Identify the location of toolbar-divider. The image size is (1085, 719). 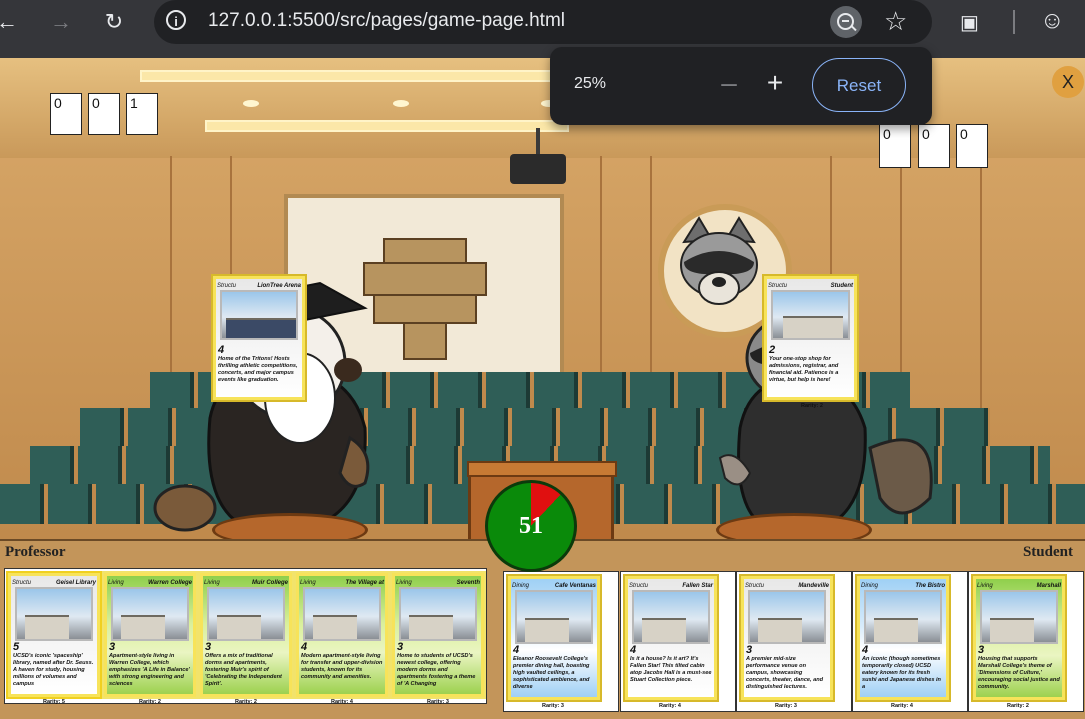
(1014, 22).